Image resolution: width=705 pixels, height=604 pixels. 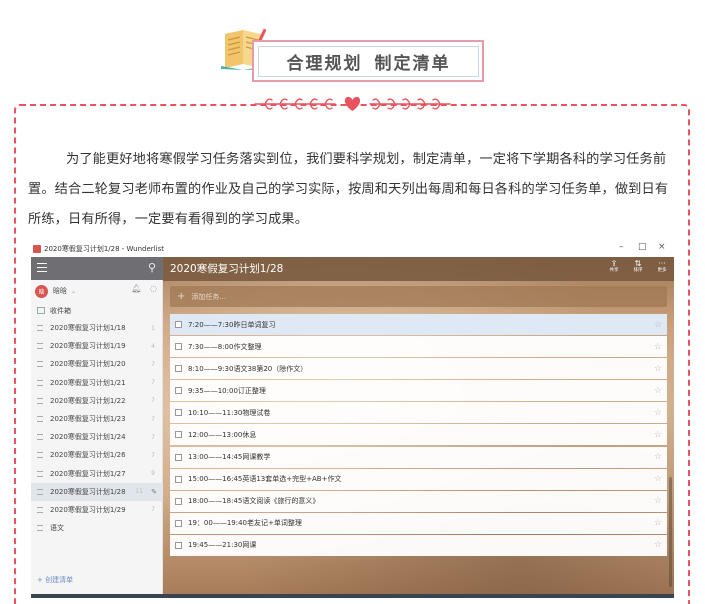 What do you see at coordinates (227, 390) in the screenshot?
I see `task-label: 9:35——10:00订正整理` at bounding box center [227, 390].